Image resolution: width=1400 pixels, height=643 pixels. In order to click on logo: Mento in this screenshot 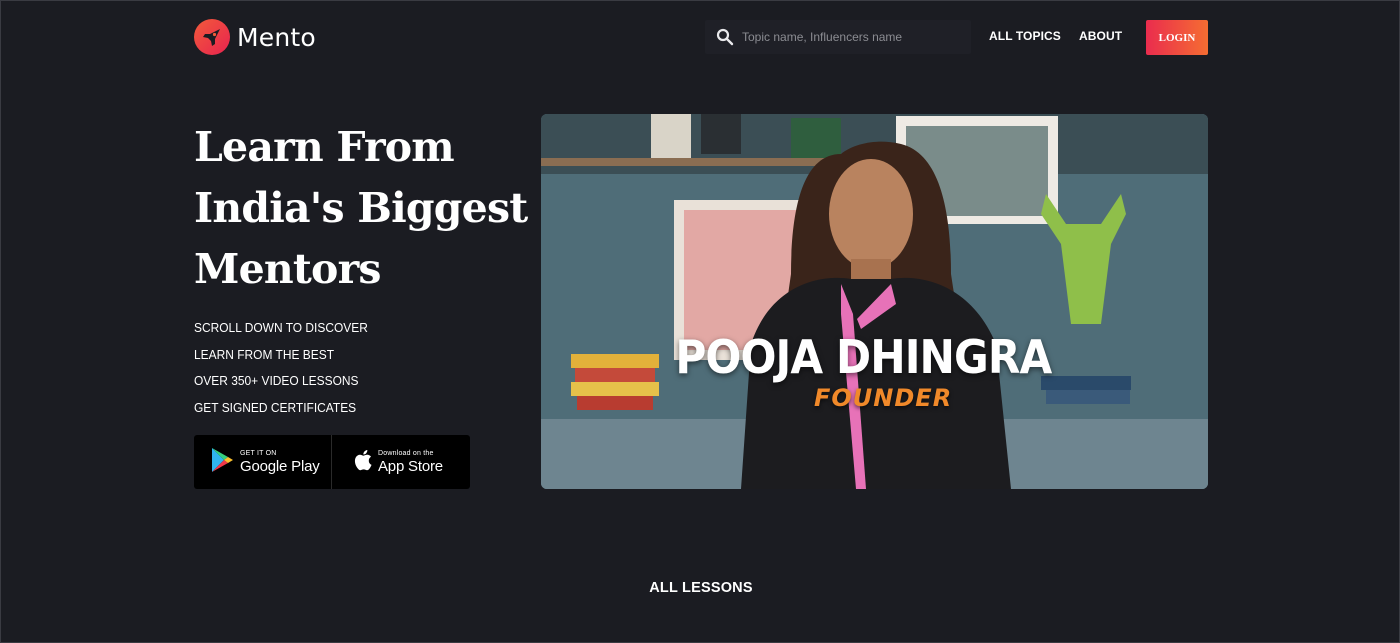, I will do `click(255, 37)`.